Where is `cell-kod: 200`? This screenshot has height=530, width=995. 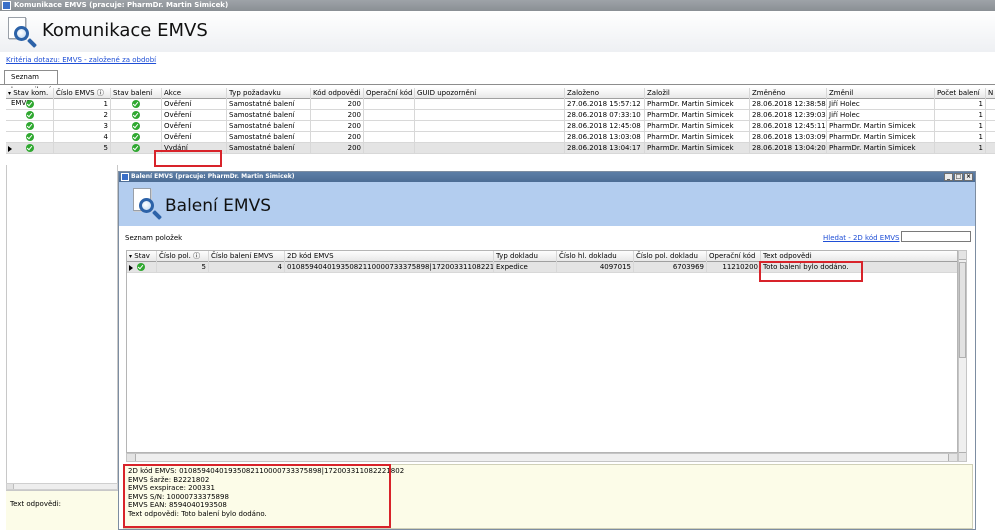 cell-kod: 200 is located at coordinates (337, 115).